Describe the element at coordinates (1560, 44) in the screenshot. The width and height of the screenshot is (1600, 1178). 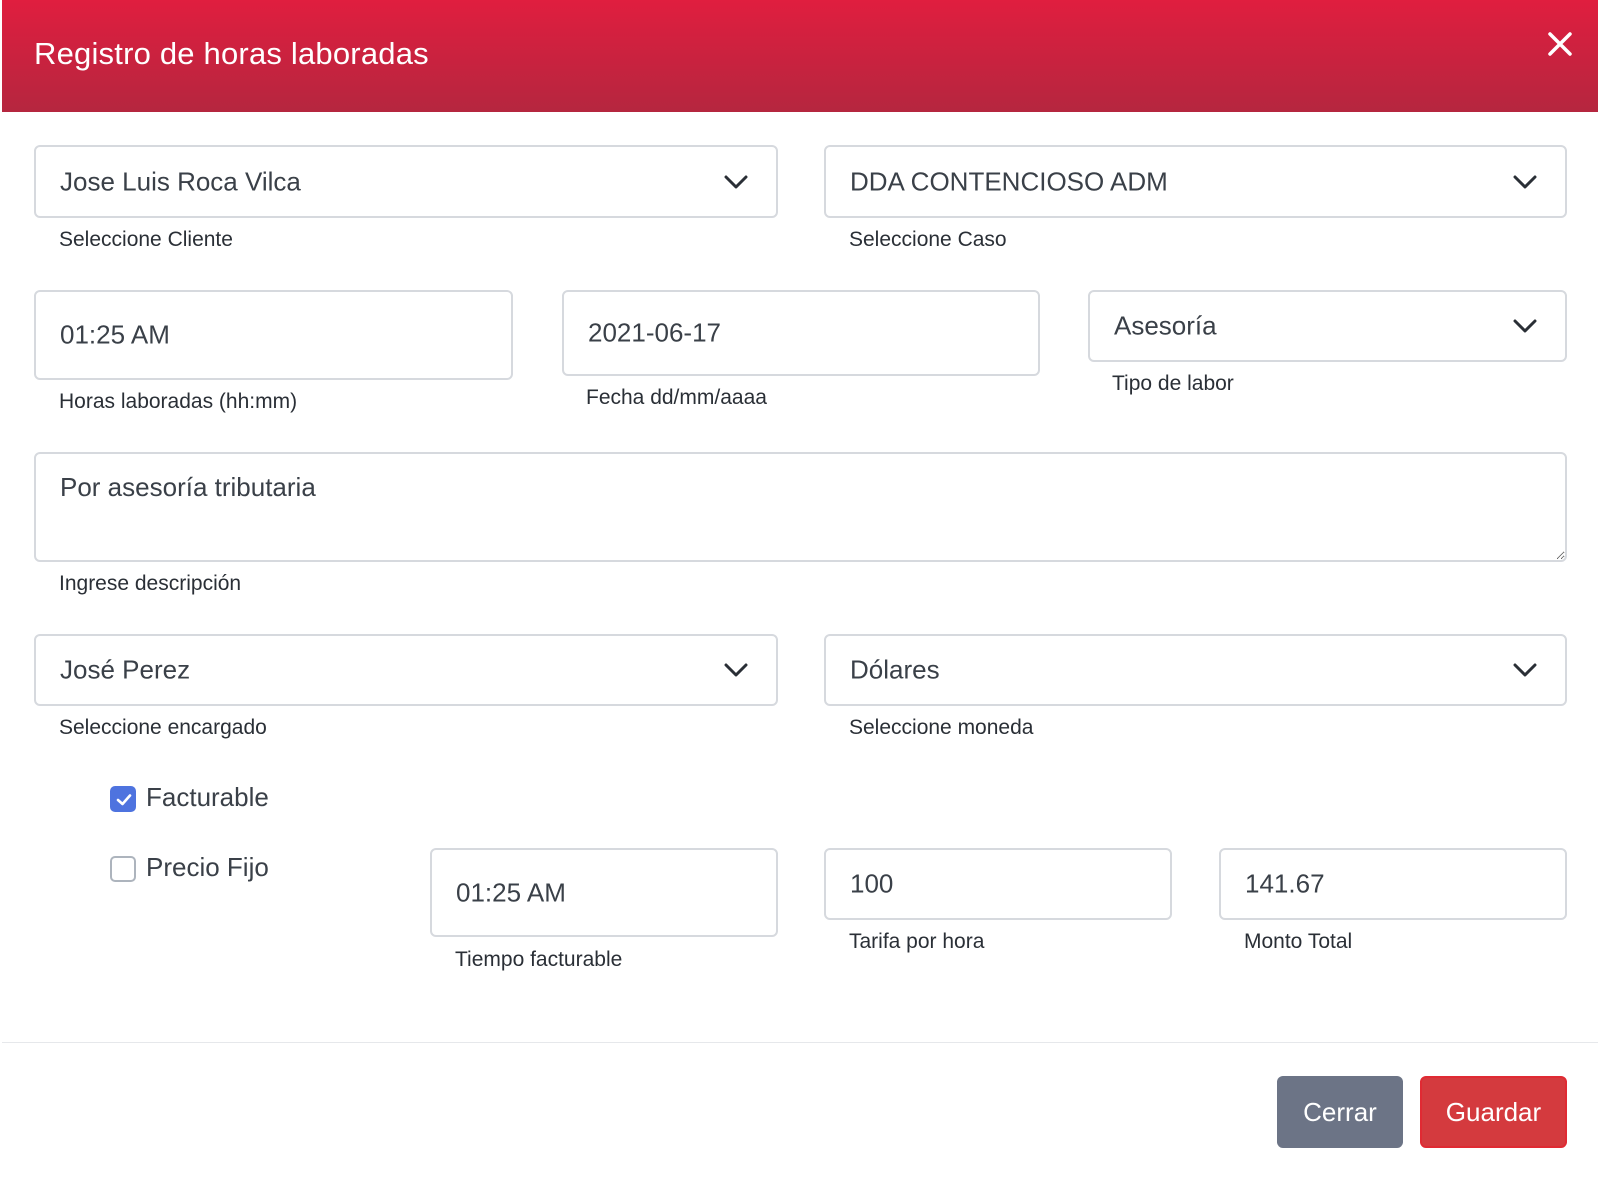
I see `close-icon` at that location.